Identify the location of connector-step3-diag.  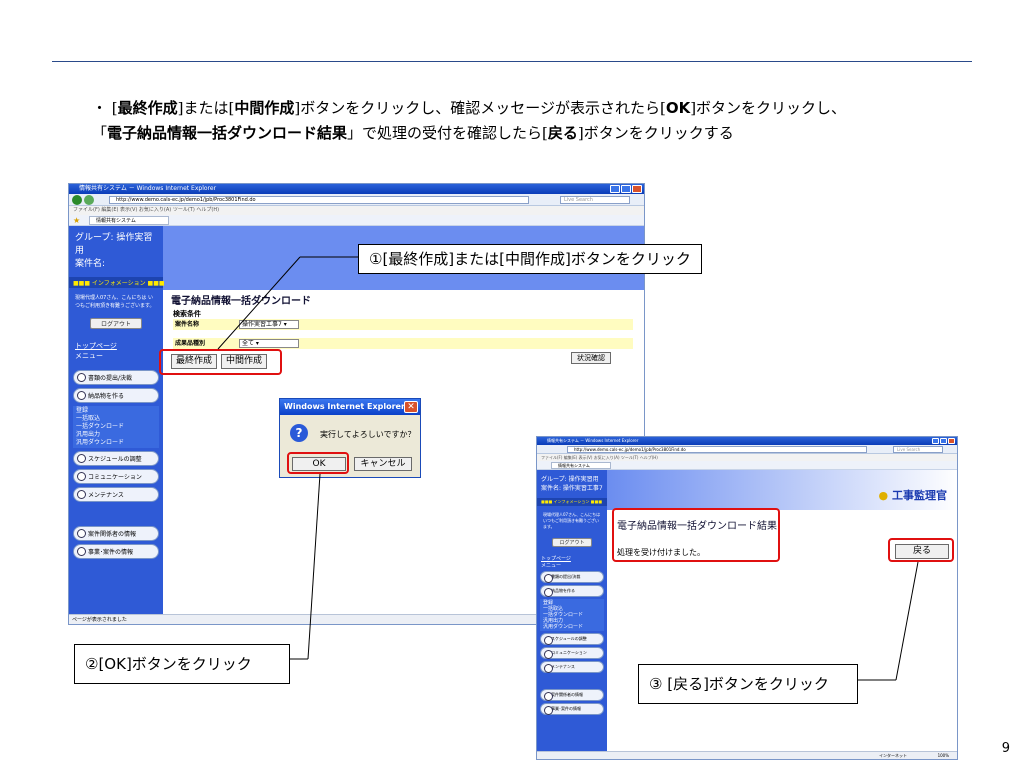
(907, 621).